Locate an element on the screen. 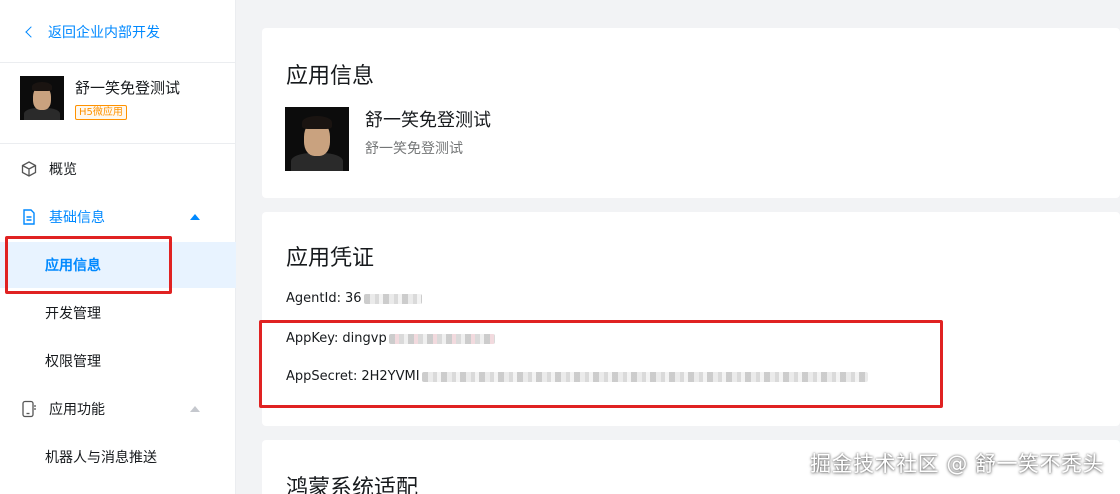 The width and height of the screenshot is (1120, 494). document-icon is located at coordinates (29, 217).